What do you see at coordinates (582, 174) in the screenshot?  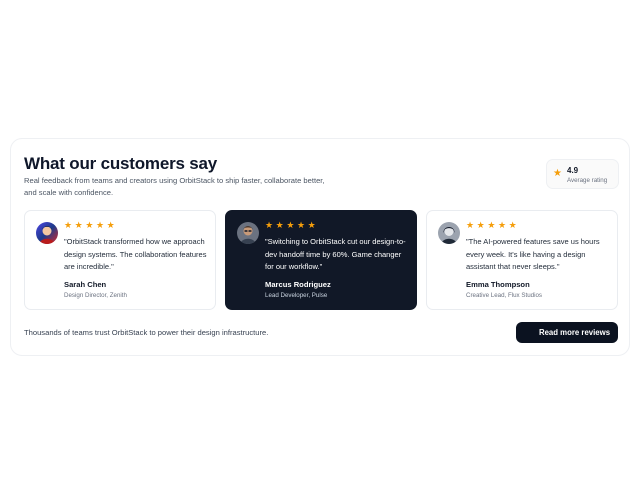 I see `average-rating-badge: ★ 4.9 Average rating` at bounding box center [582, 174].